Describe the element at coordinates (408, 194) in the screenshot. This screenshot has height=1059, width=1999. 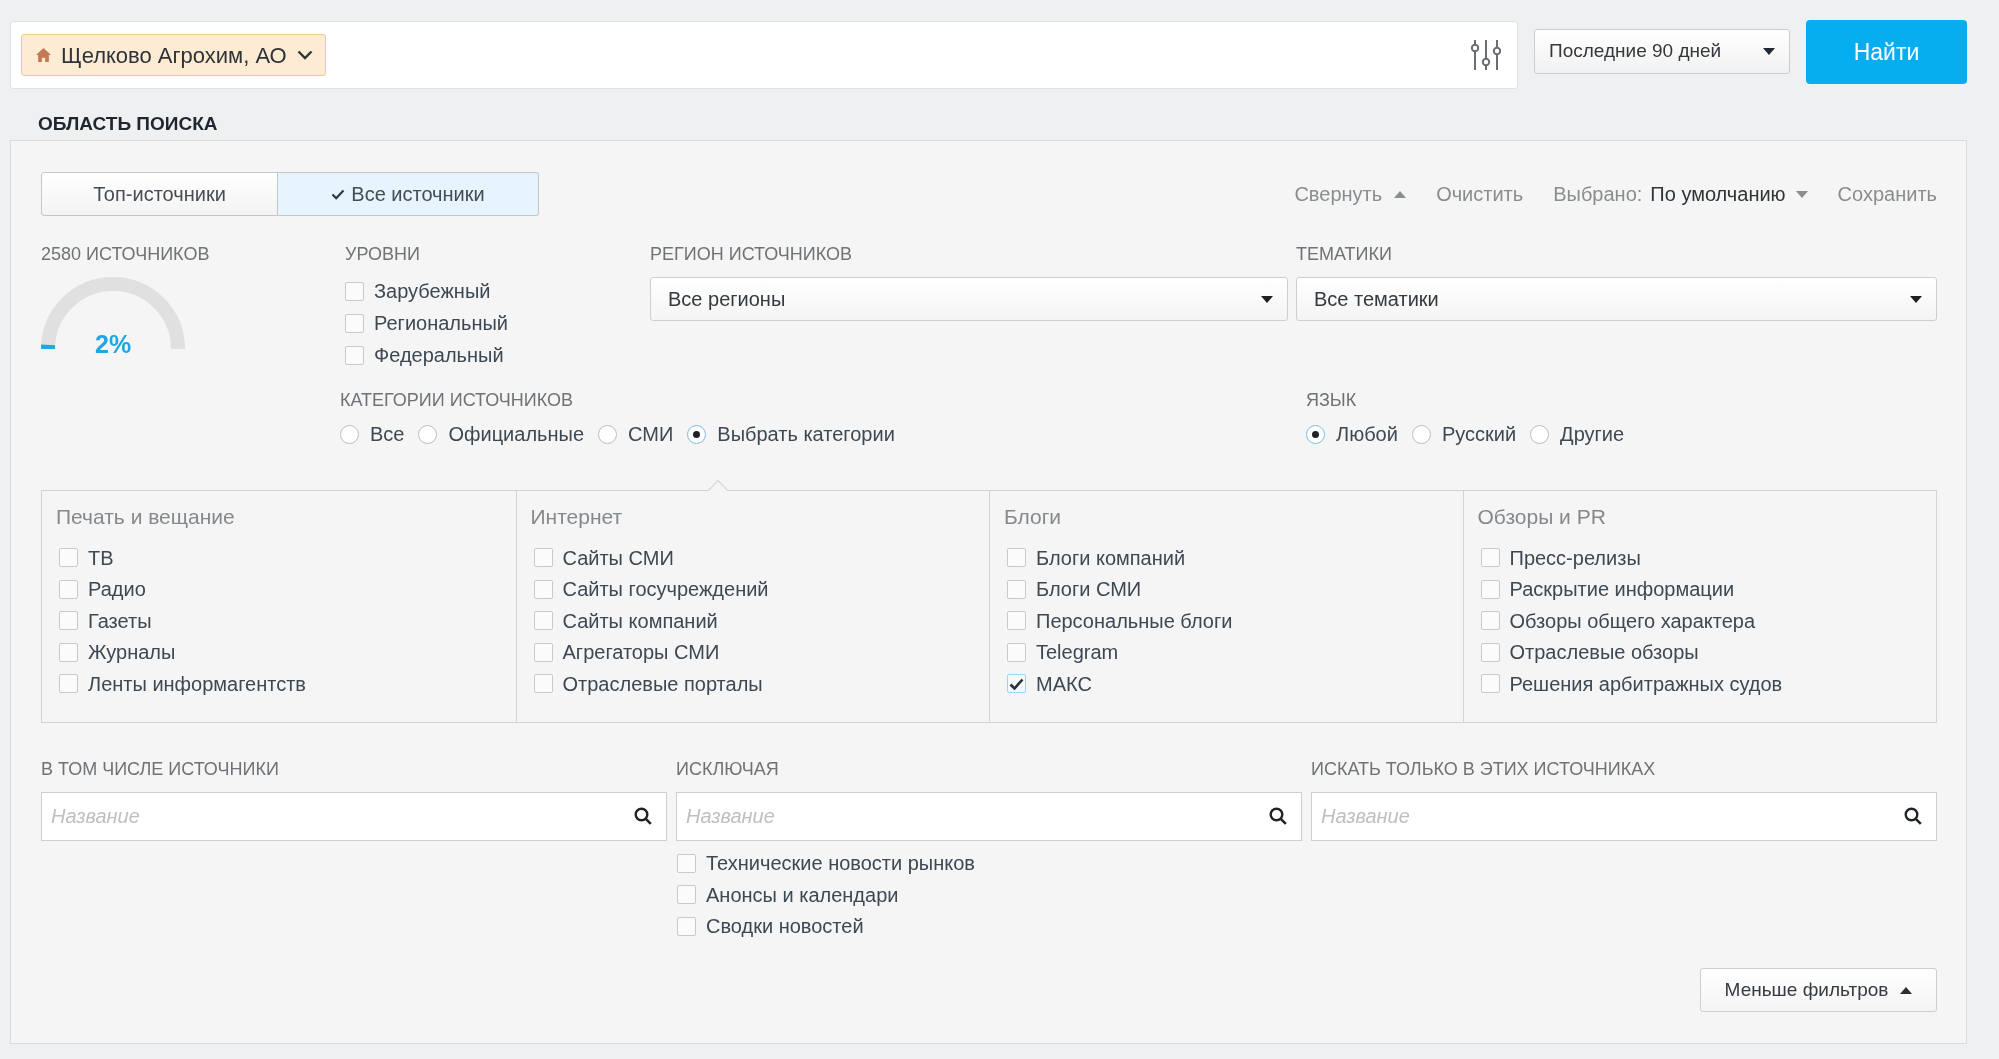
I see `source-tab: Все источники` at that location.